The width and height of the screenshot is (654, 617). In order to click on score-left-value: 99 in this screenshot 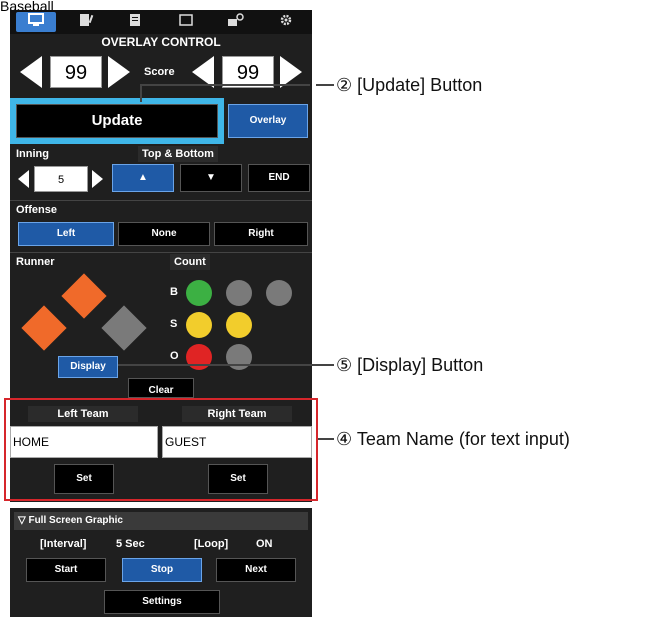, I will do `click(76, 72)`.